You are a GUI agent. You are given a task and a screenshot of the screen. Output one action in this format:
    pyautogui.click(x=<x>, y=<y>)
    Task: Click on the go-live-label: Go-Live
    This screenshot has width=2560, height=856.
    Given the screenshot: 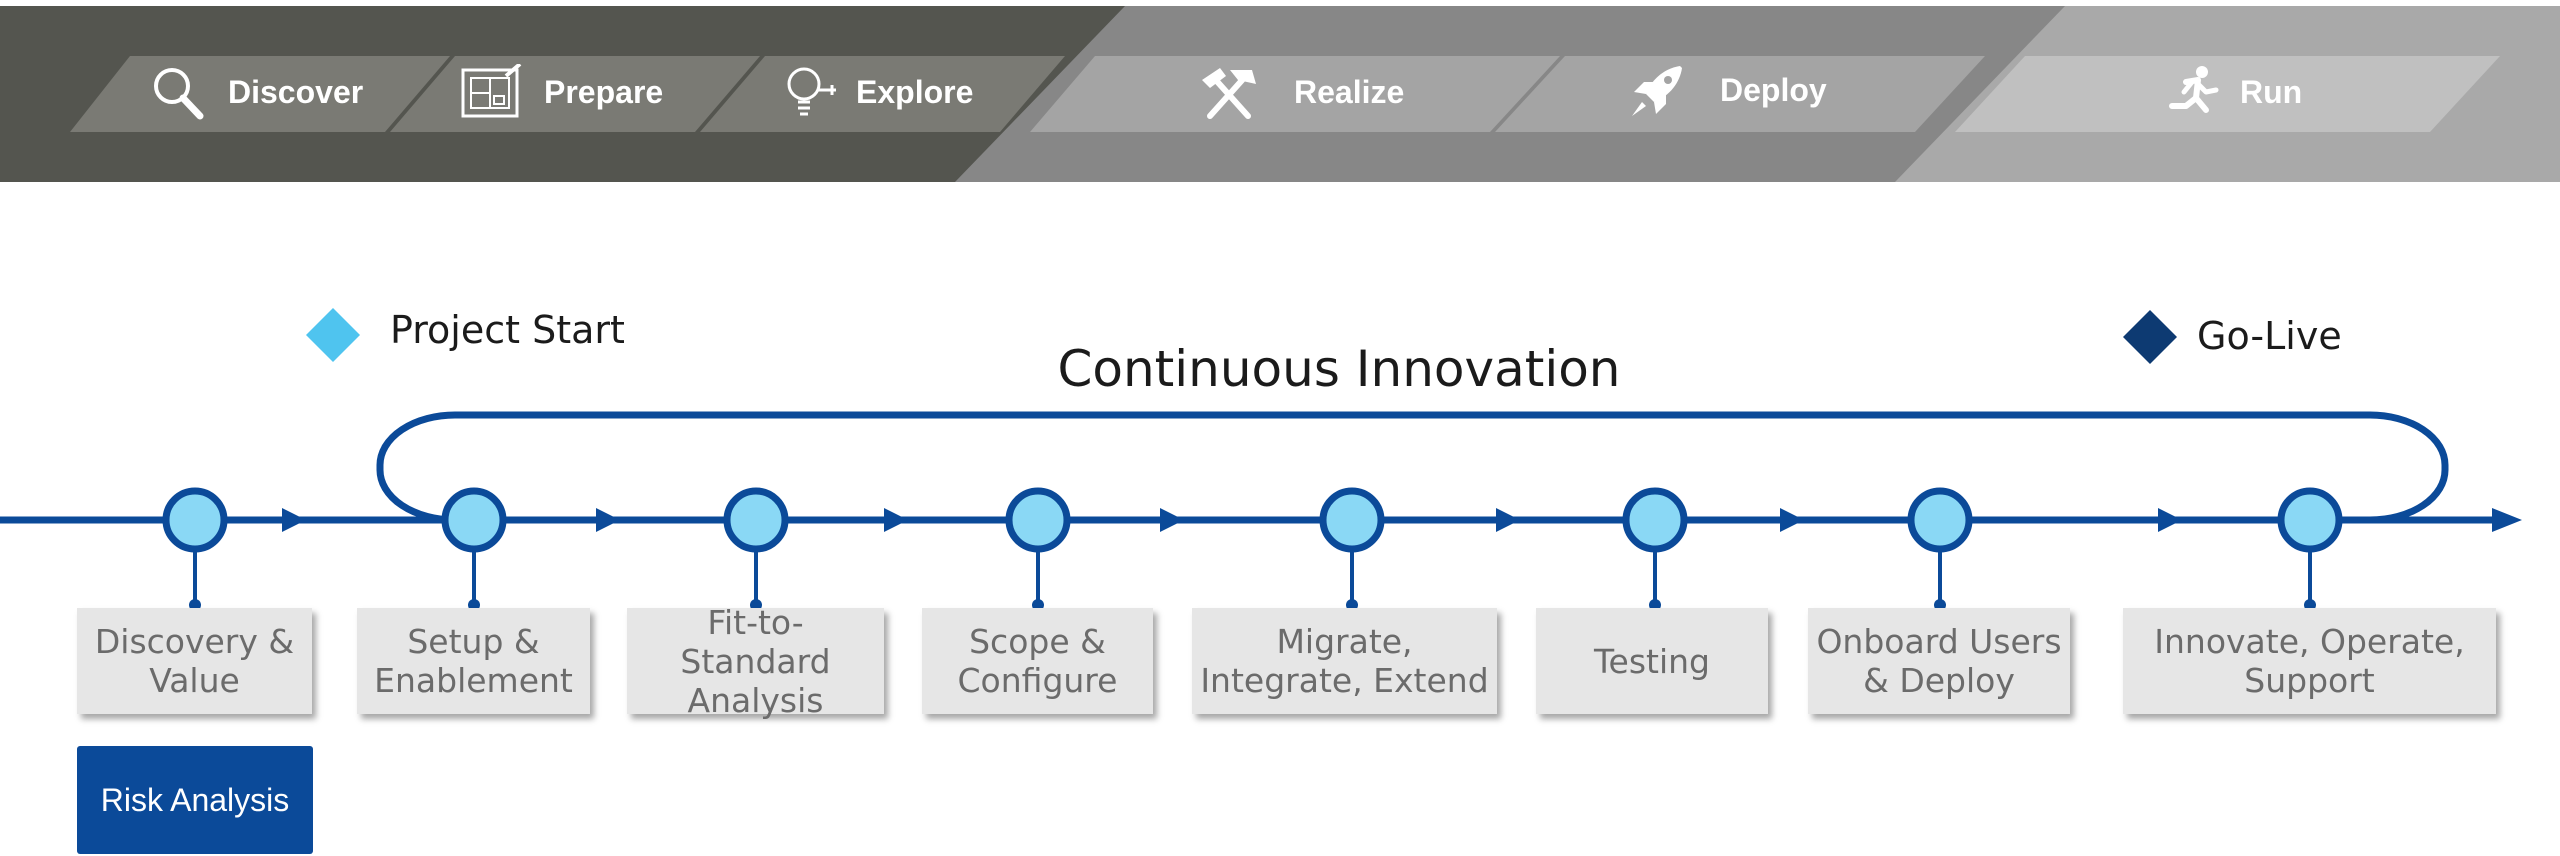 What is the action you would take?
    pyautogui.click(x=2269, y=336)
    